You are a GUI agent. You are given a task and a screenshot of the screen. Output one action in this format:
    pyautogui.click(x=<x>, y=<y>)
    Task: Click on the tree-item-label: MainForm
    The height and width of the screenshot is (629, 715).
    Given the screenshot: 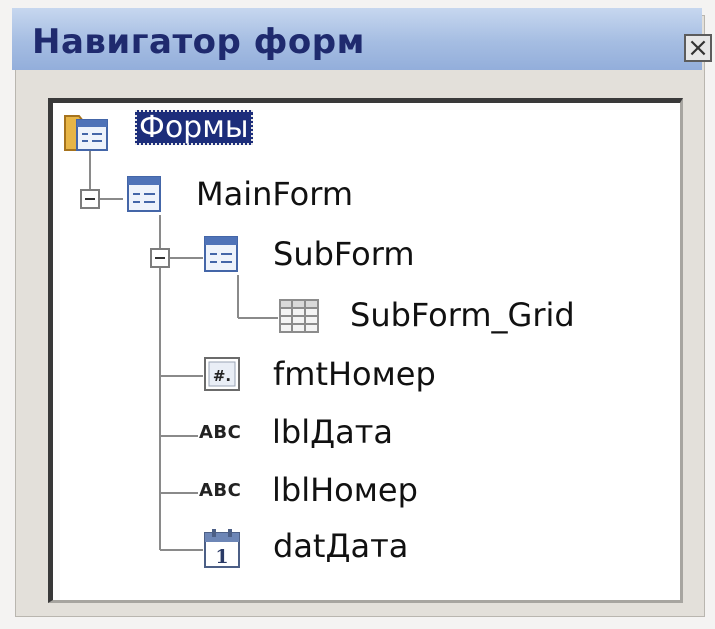 What is the action you would take?
    pyautogui.click(x=274, y=194)
    